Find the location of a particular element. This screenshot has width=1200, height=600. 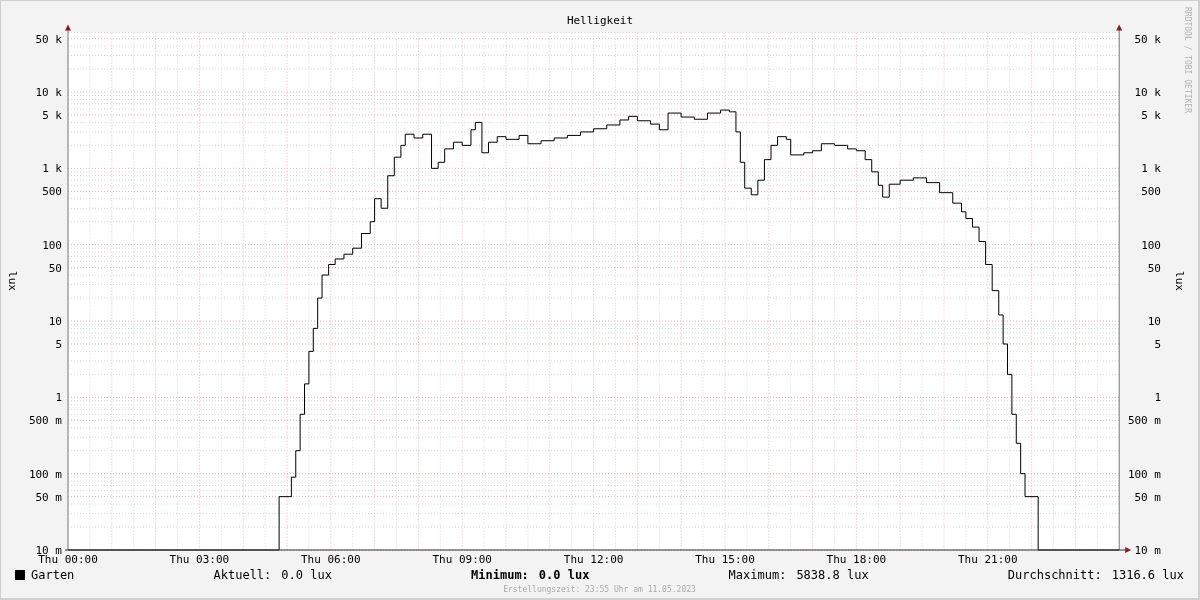

creation-time: Erstellungszeit: 23:55 Uhr am 11.05.2023 is located at coordinates (599, 589).